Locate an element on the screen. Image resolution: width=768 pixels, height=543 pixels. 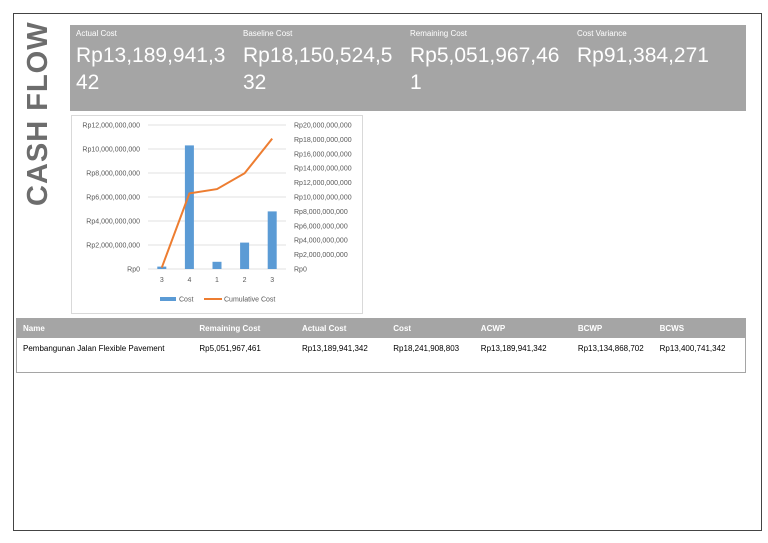
kpi-value: Rp91,384,271 is located at coordinates (643, 55).